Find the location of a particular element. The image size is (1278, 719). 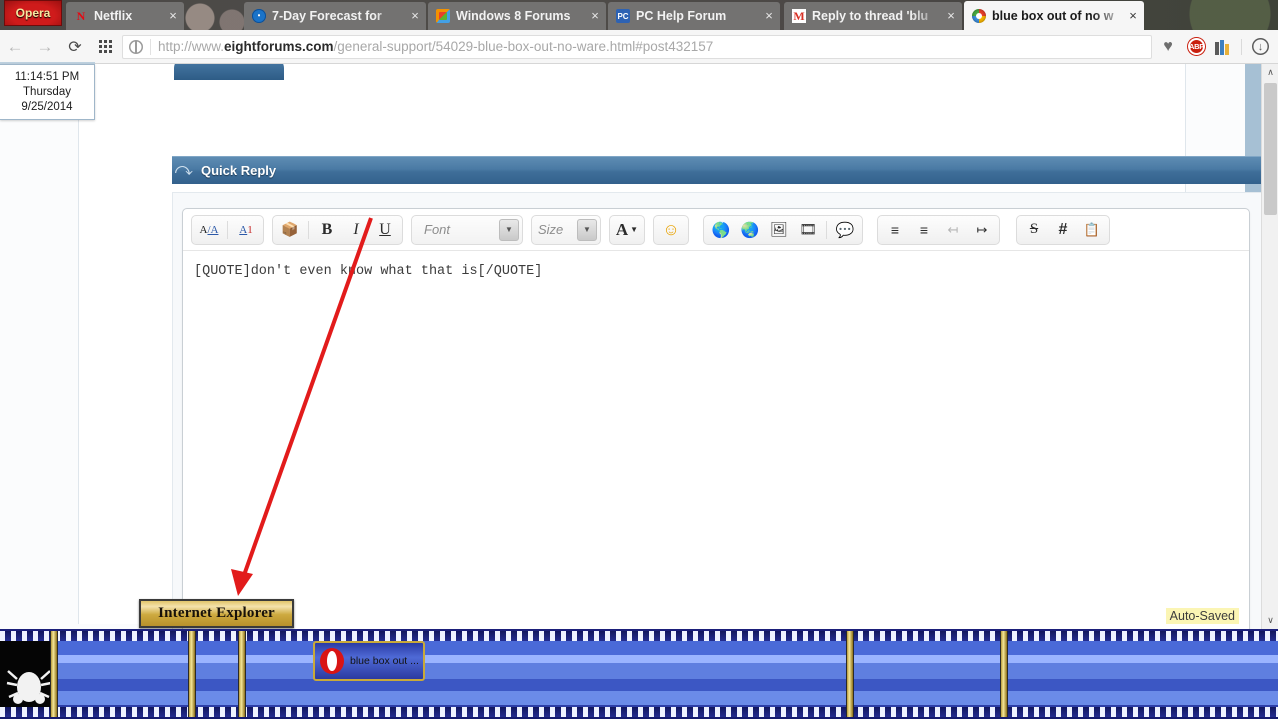

indent-button: ↦ is located at coordinates (982, 230).